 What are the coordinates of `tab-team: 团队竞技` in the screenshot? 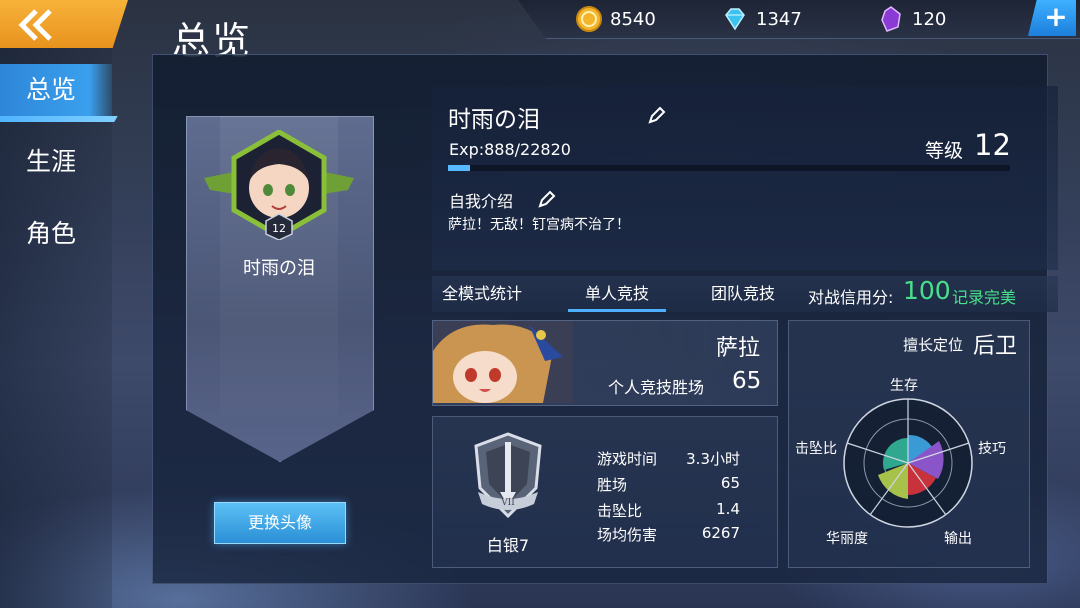 It's located at (743, 294).